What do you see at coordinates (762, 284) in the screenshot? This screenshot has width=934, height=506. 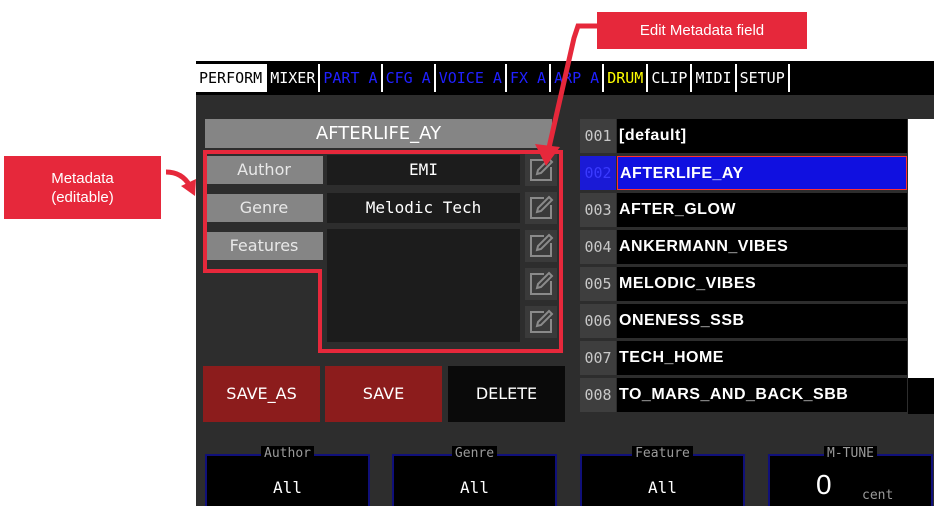 I see `preset-name: MELODIC_VIBES` at bounding box center [762, 284].